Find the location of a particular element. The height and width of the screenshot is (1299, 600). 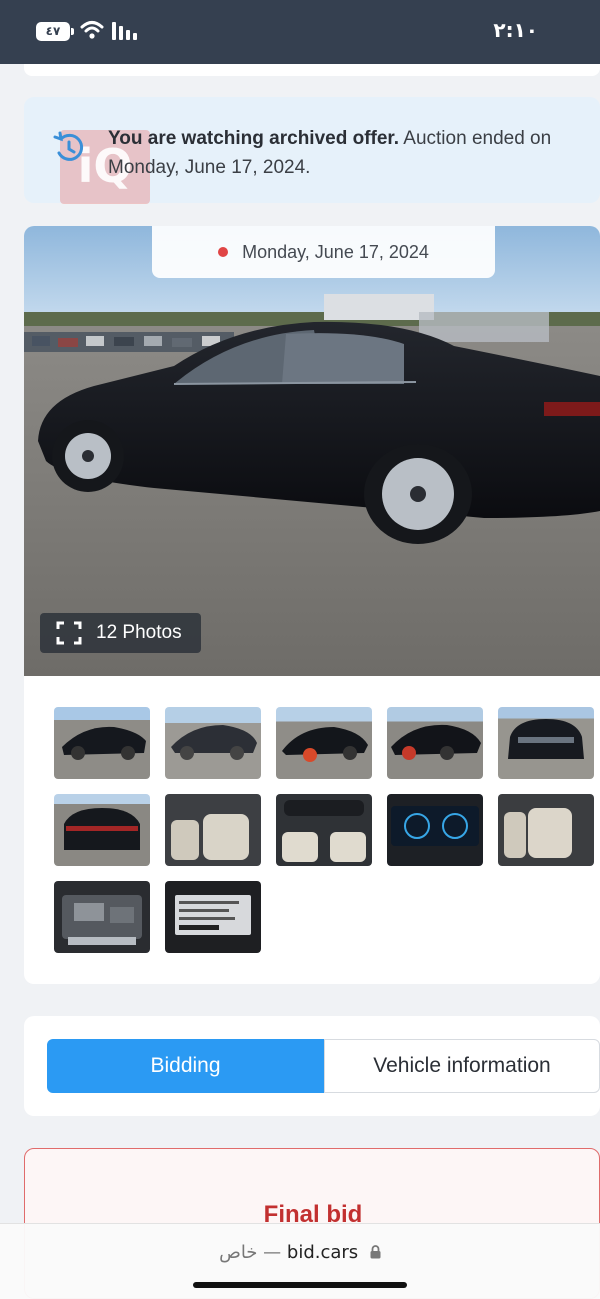

tab-bidding: Bidding is located at coordinates (185, 1066).